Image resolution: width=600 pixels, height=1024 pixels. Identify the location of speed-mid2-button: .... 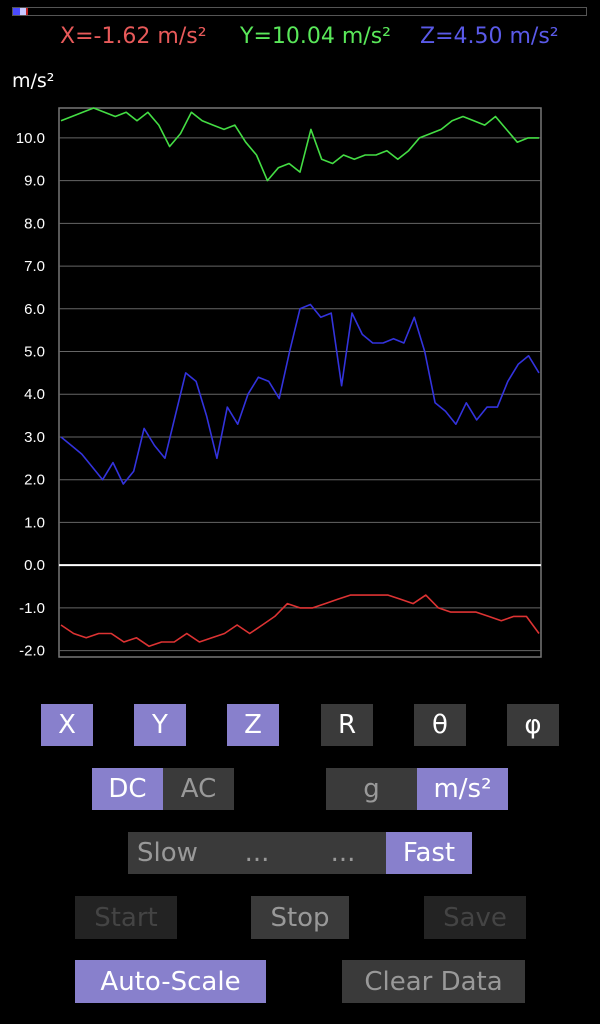
(343, 853).